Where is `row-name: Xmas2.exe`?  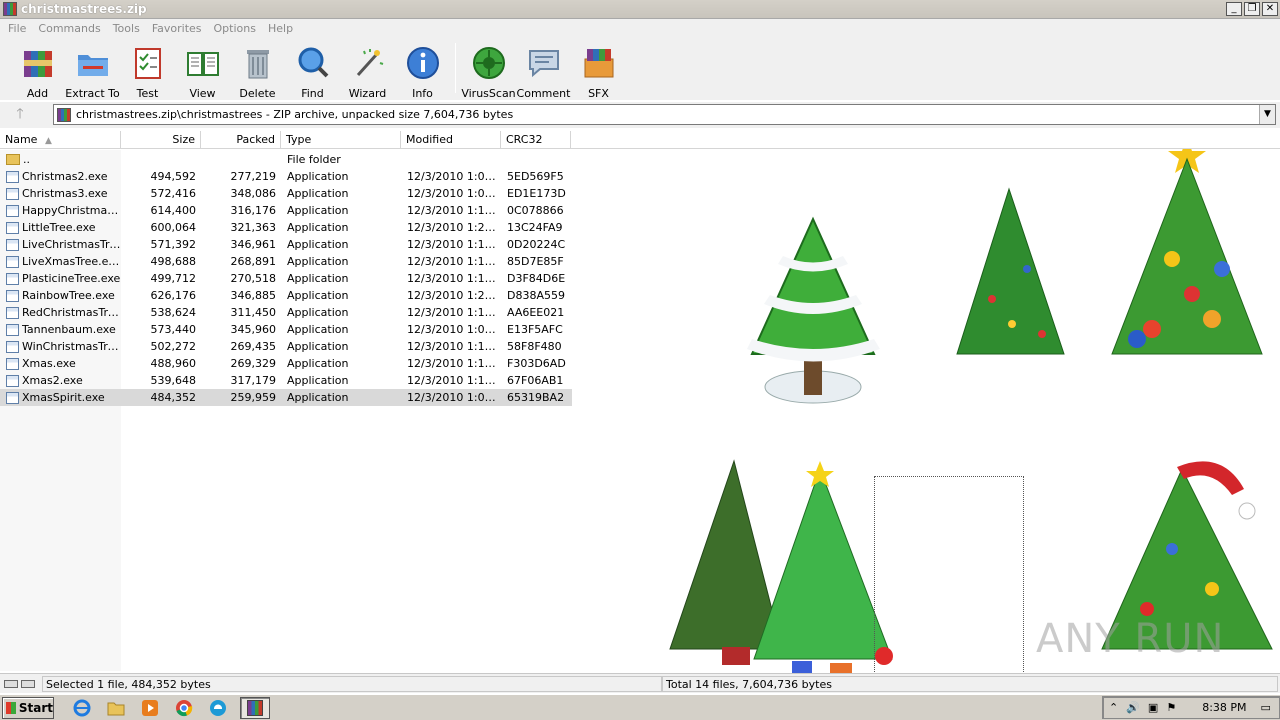
row-name: Xmas2.exe is located at coordinates (52, 380).